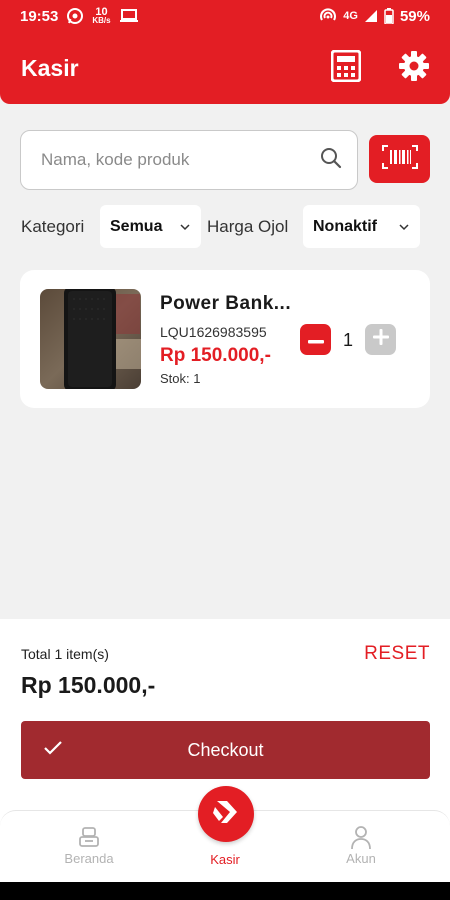 This screenshot has width=450, height=900. I want to click on product-stock: Stok: 1, so click(180, 378).